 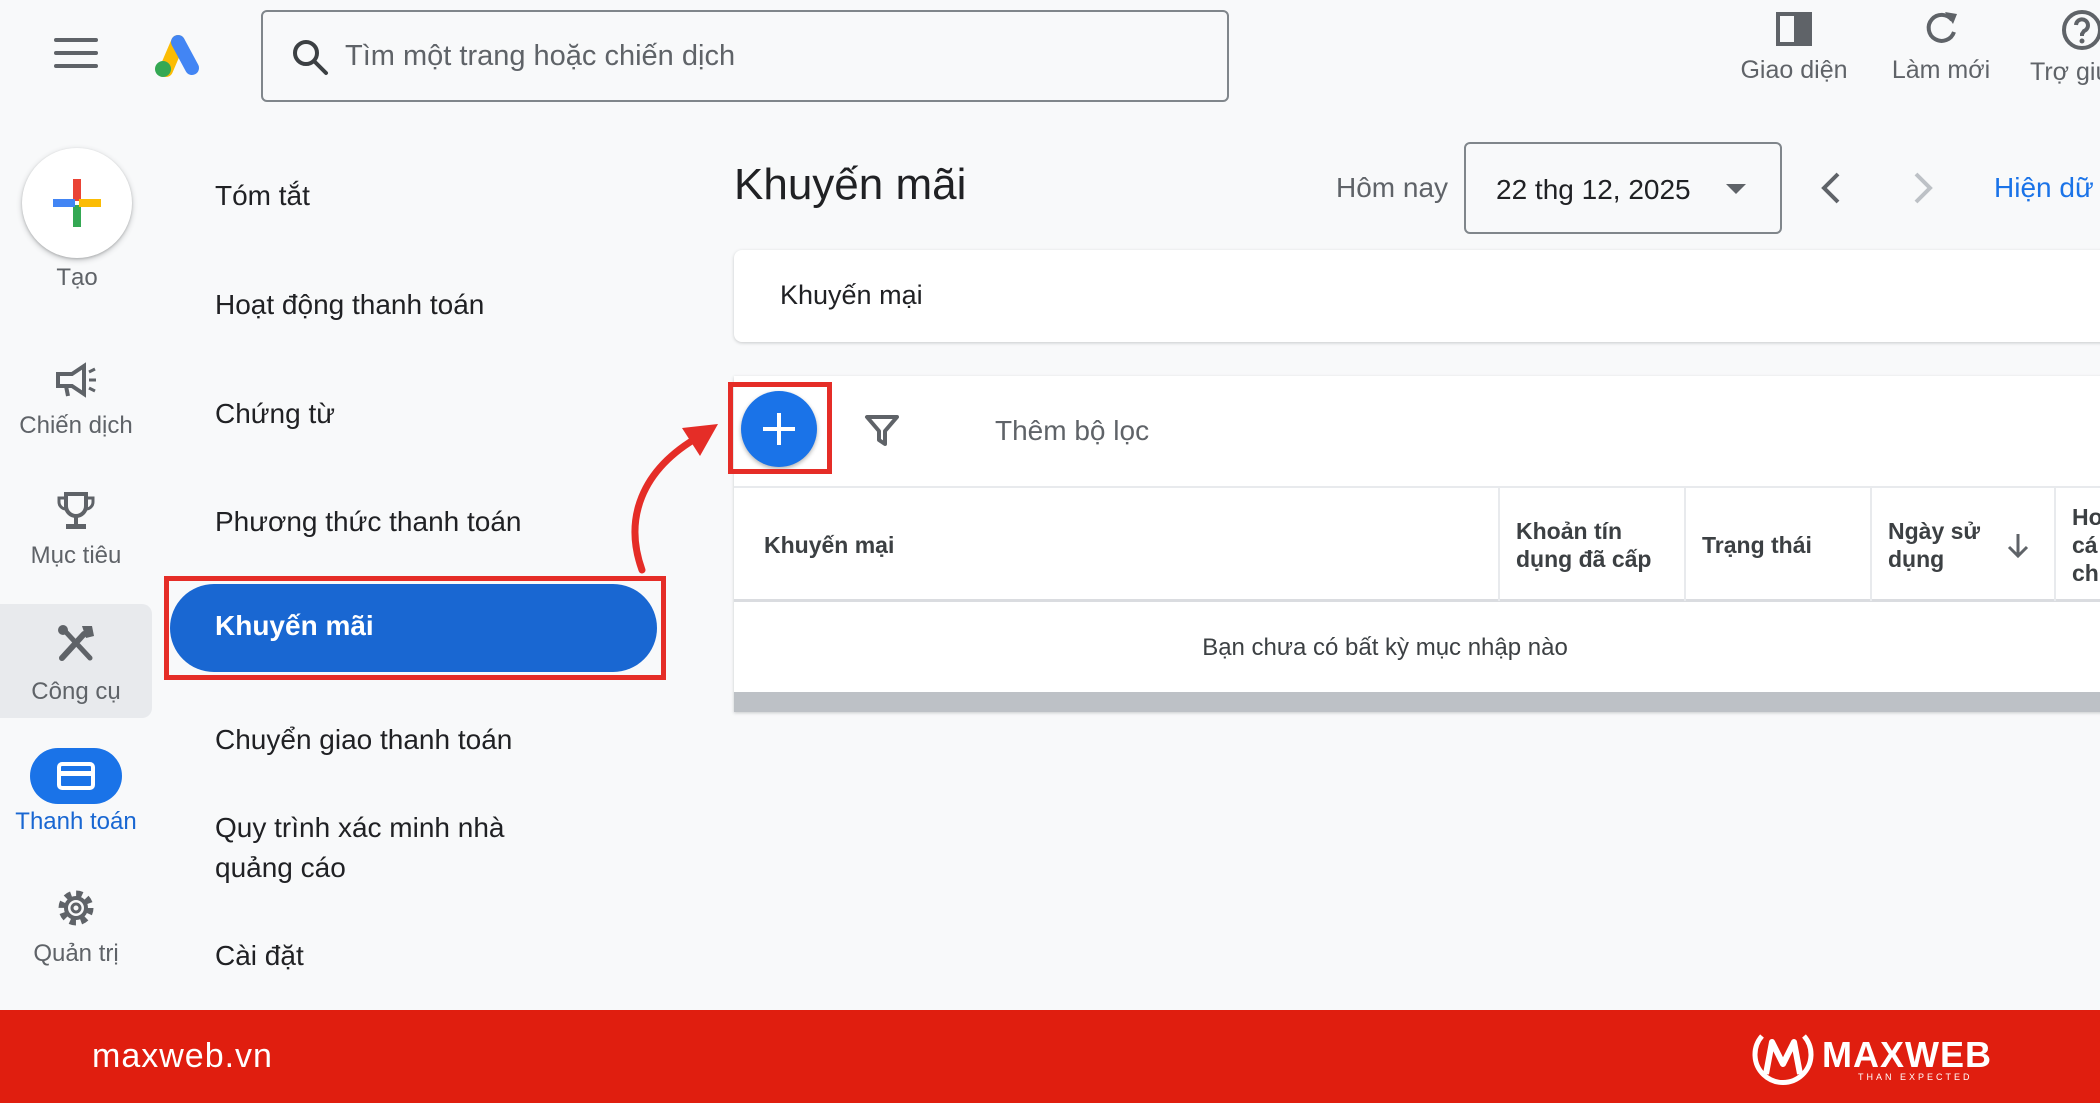 I want to click on top-bar: Giao diện Làm mới Trợ giú, so click(x=1050, y=56).